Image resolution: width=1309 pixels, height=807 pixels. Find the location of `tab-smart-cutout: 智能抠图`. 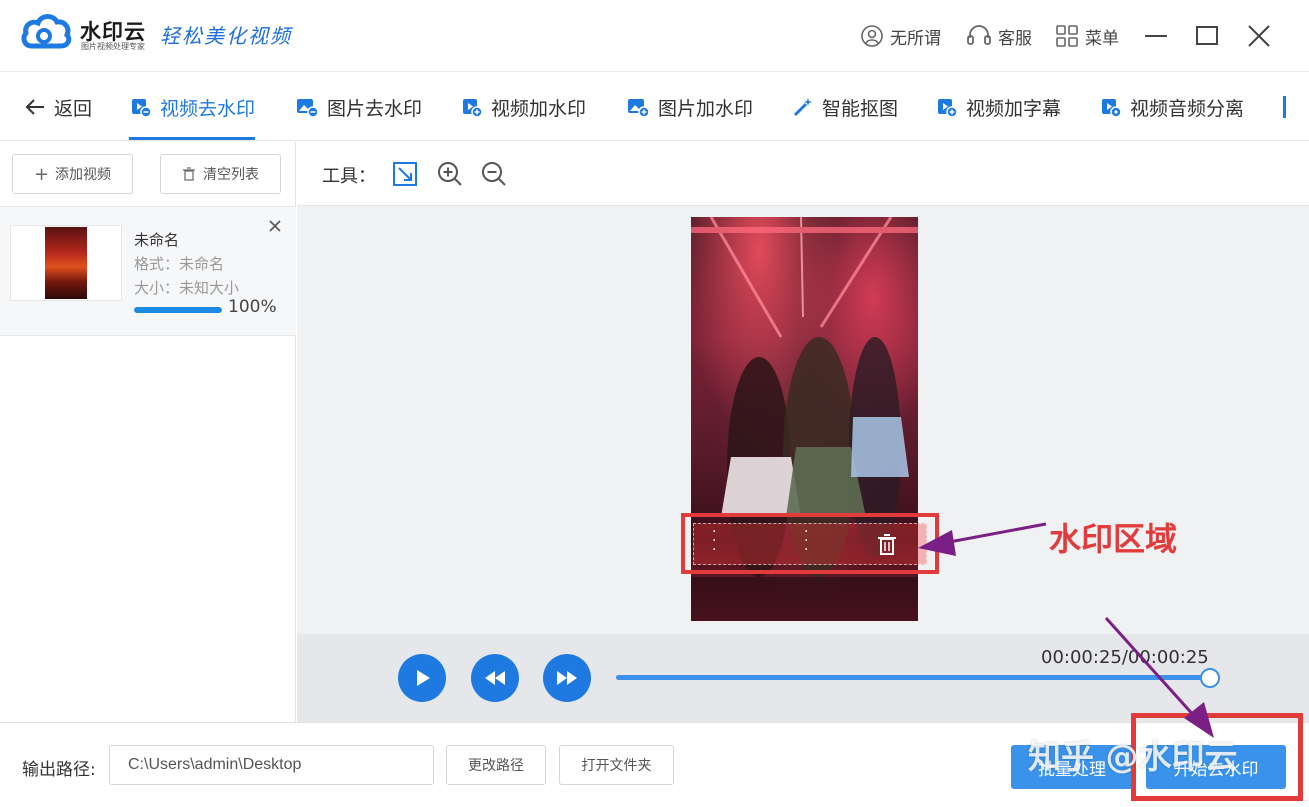

tab-smart-cutout: 智能抠图 is located at coordinates (845, 107).